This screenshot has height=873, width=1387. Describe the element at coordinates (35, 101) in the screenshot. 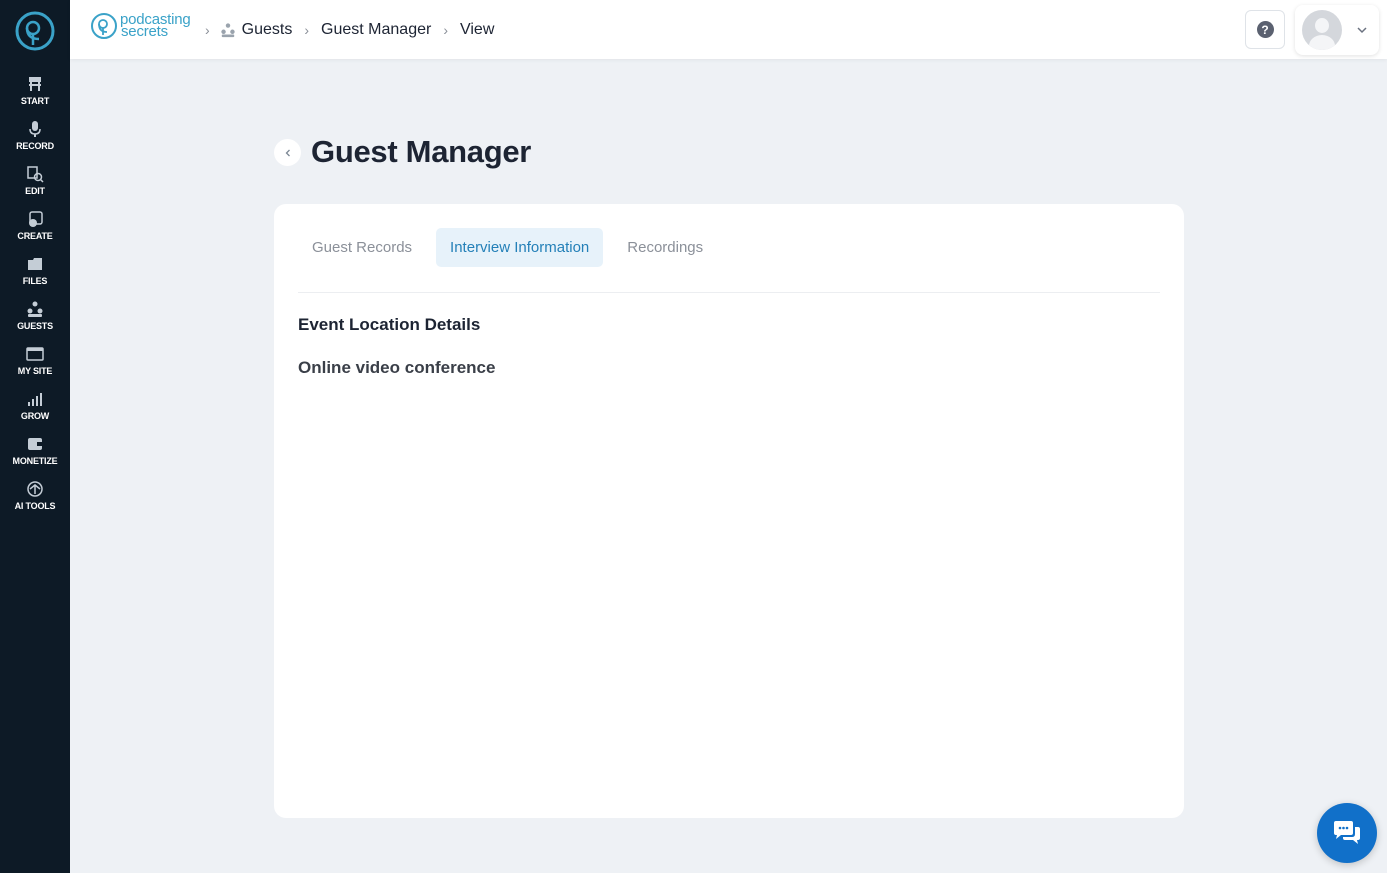

I see `sidebar-item-label: START` at that location.